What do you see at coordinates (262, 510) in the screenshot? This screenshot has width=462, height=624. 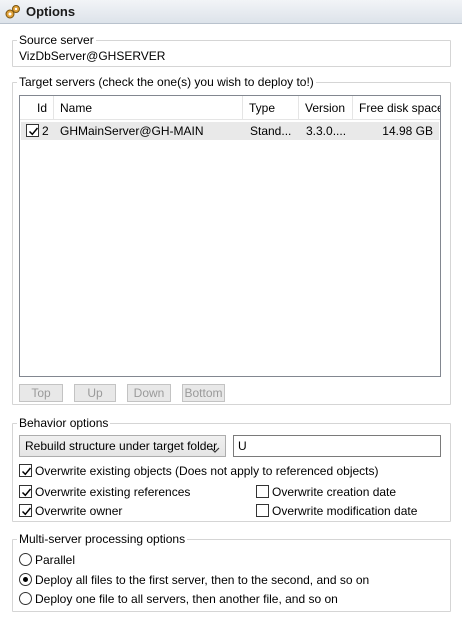 I see `overwrite-modification-date-checkbox` at bounding box center [262, 510].